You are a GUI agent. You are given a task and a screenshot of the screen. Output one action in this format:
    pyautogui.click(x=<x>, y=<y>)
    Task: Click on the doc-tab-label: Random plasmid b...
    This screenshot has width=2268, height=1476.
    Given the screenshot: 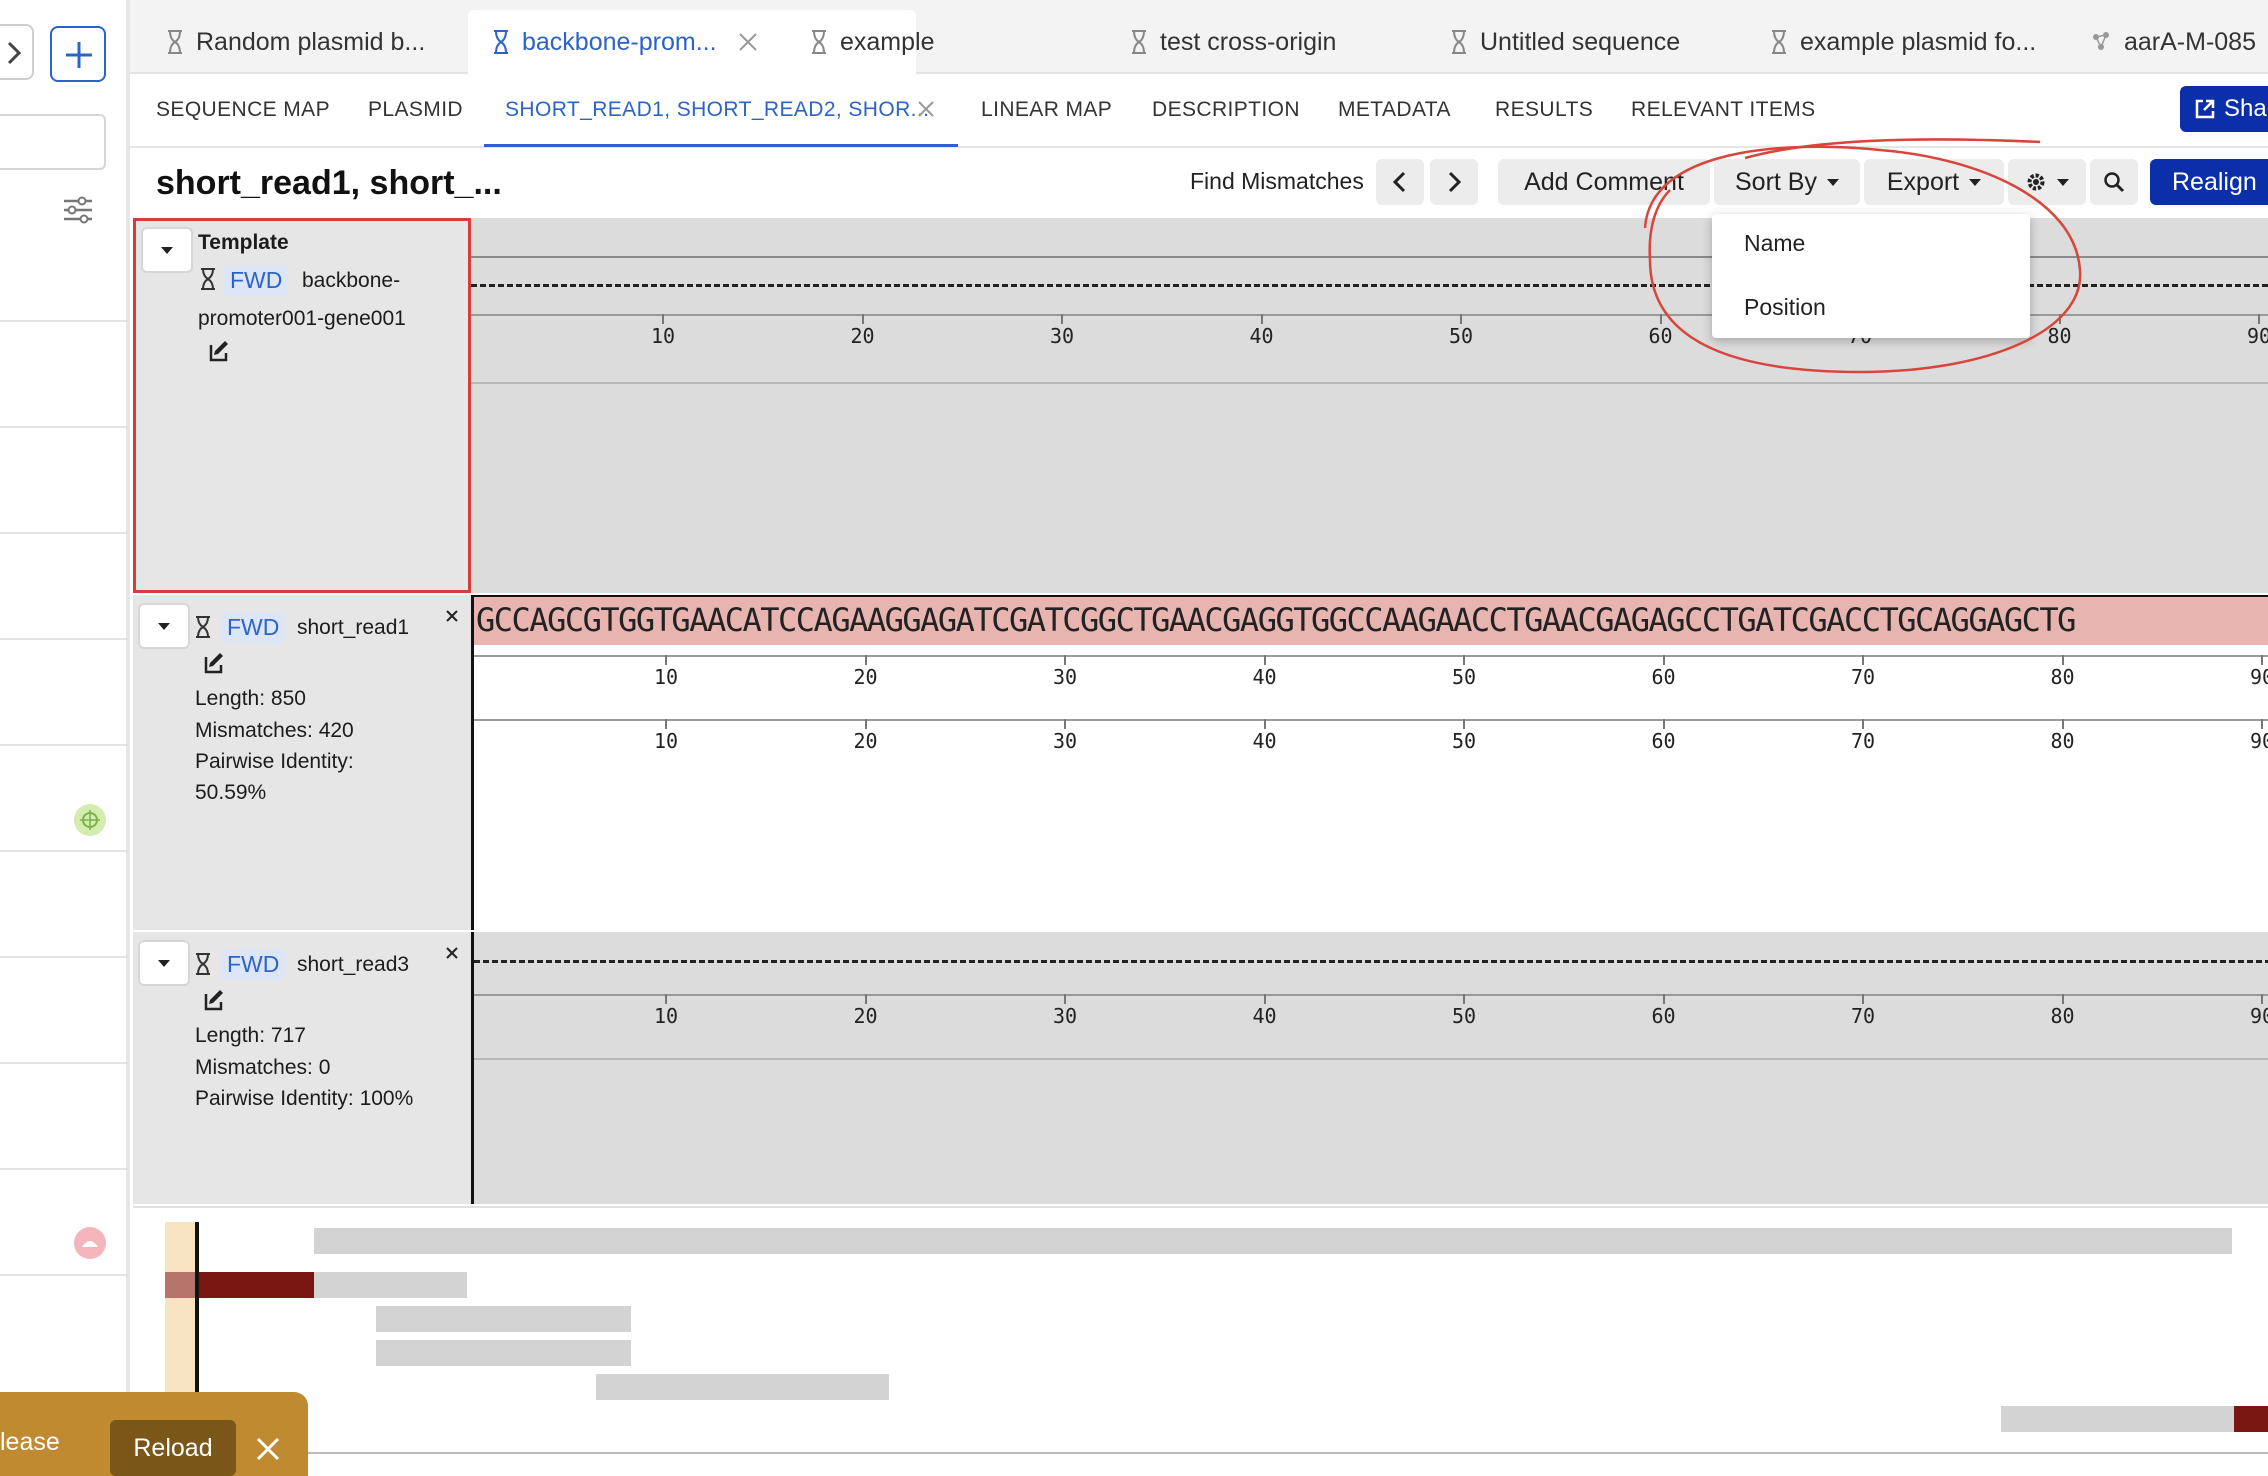 What is the action you would take?
    pyautogui.click(x=311, y=41)
    